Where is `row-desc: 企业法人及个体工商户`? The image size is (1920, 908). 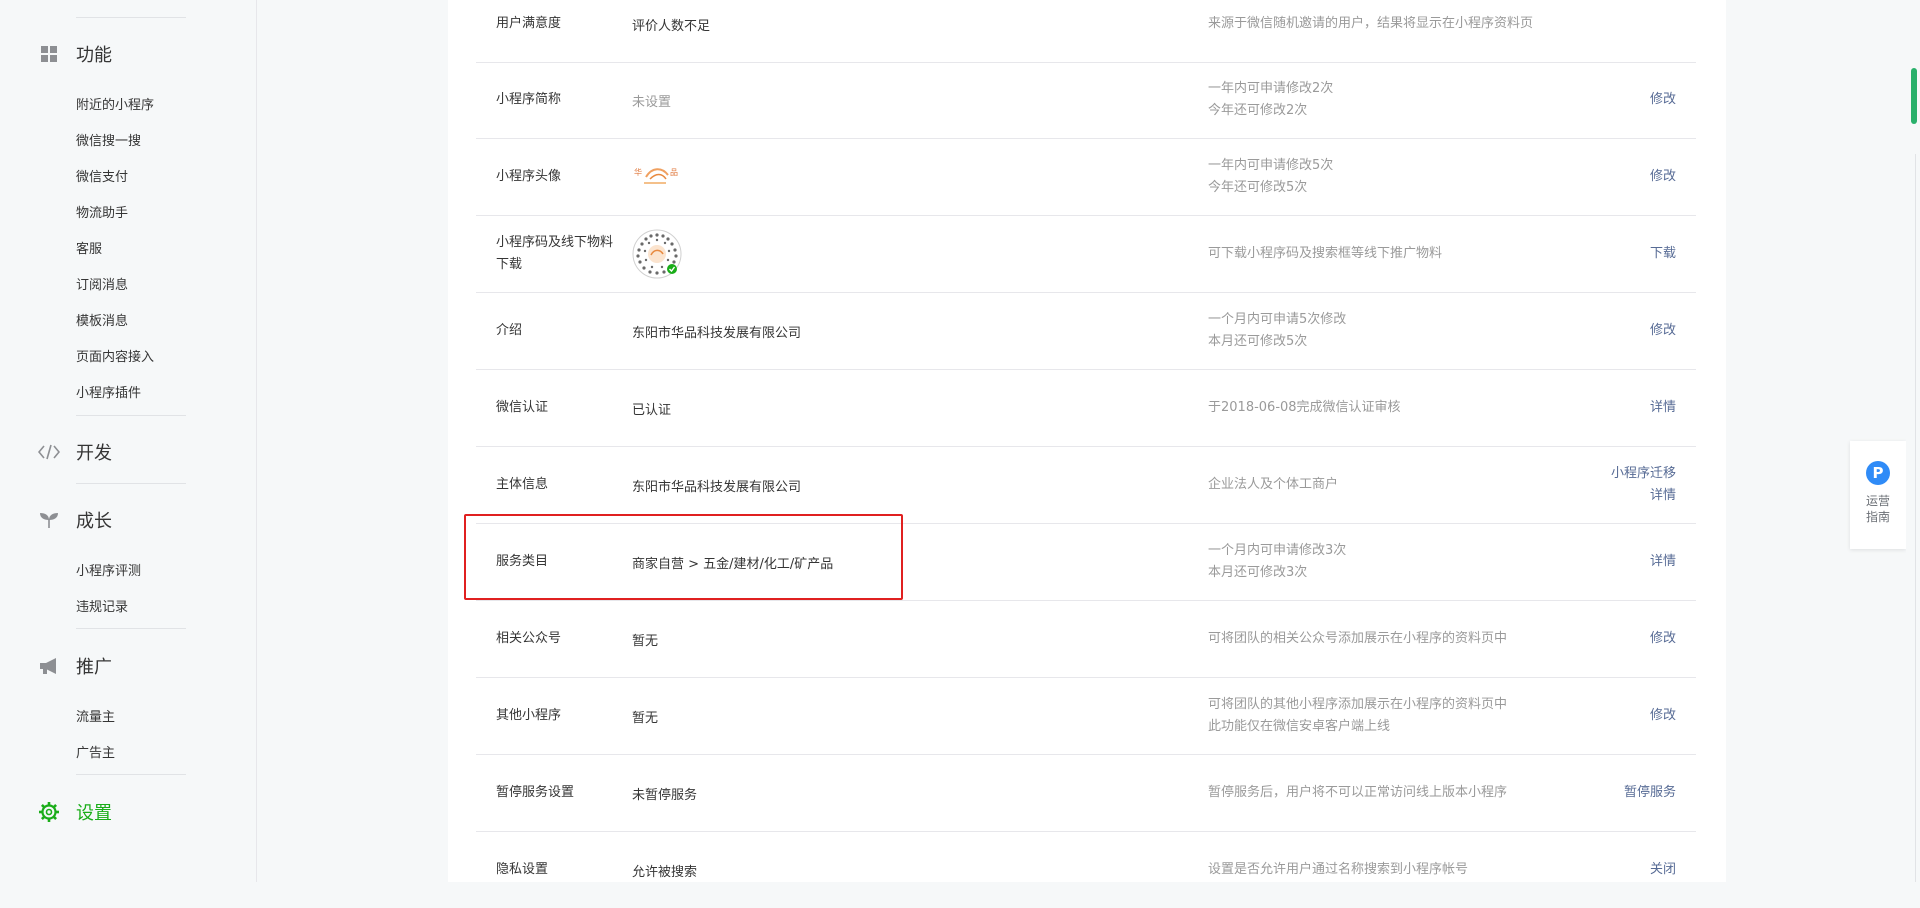
row-desc: 企业法人及个体工商户 is located at coordinates (1273, 484).